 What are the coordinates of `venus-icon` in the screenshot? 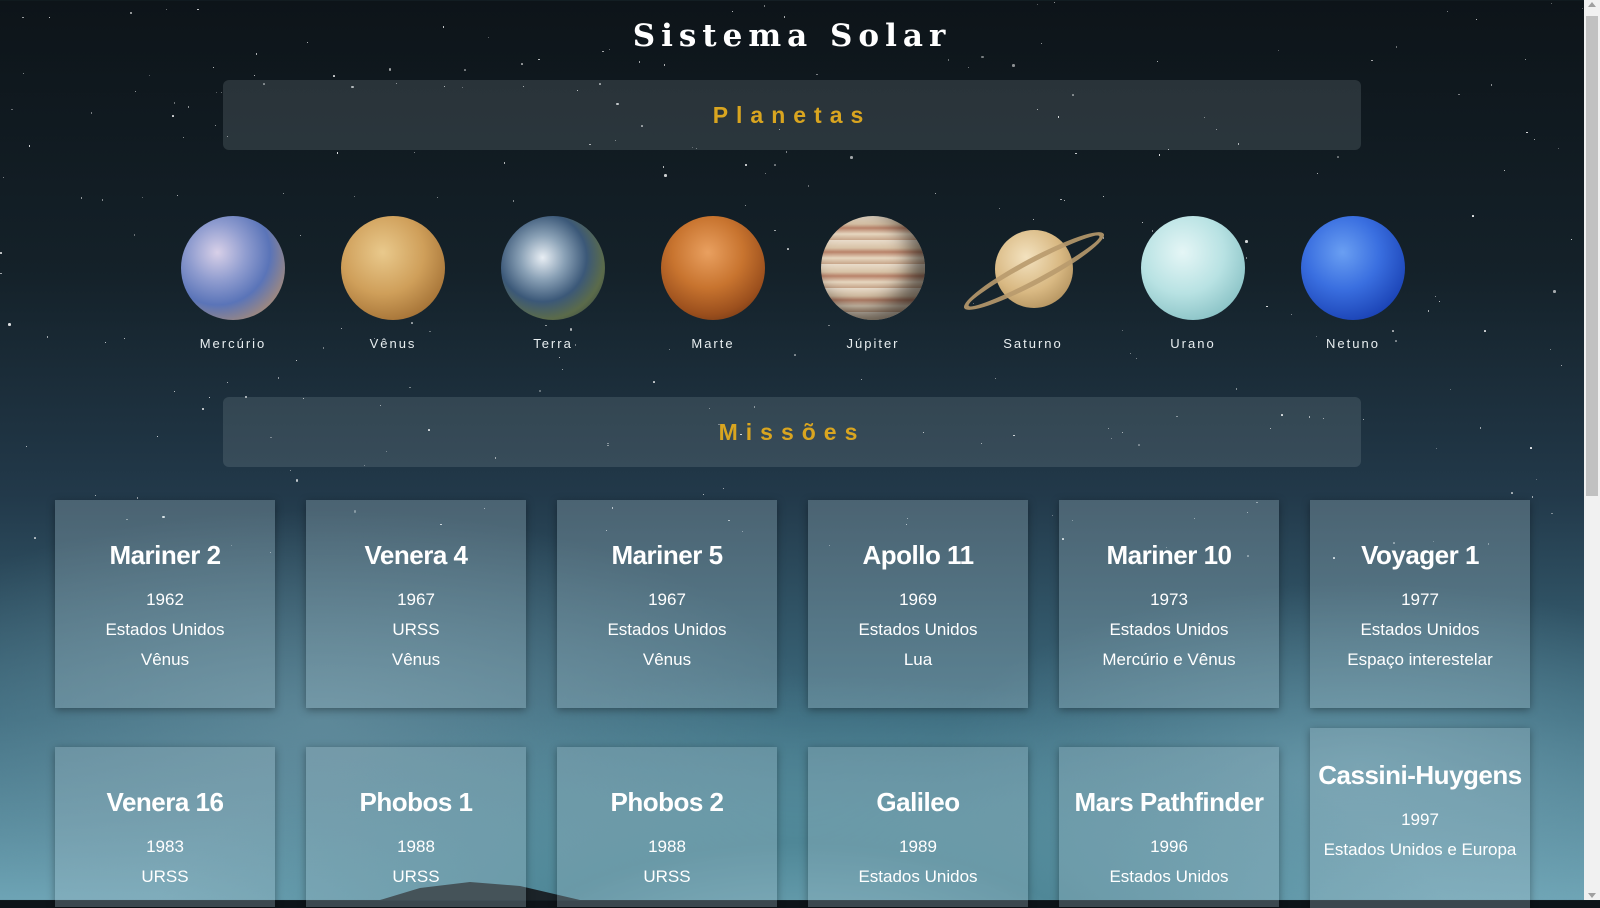 It's located at (393, 268).